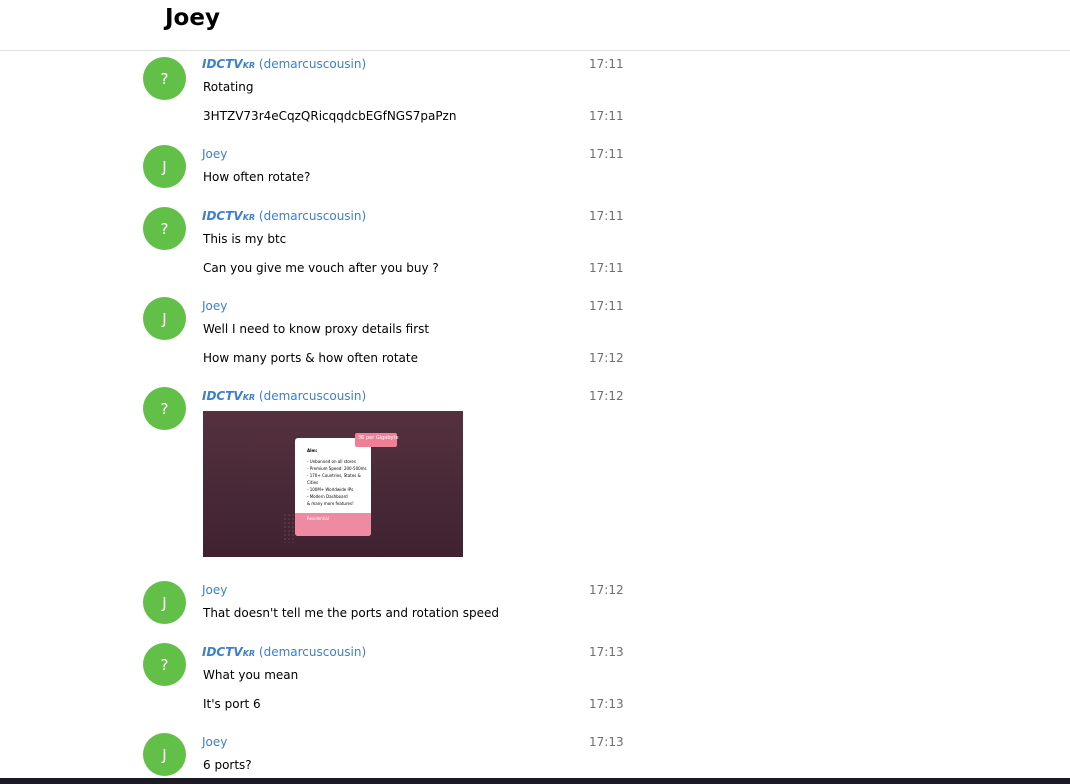  What do you see at coordinates (377, 440) in the screenshot?
I see `promo-price-badge: 36 per Gigabyte` at bounding box center [377, 440].